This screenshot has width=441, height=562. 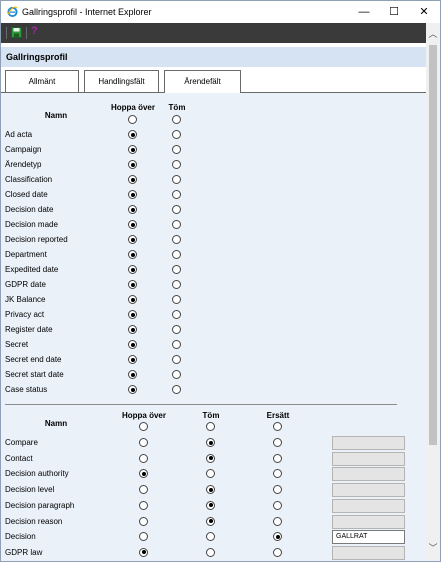 What do you see at coordinates (277, 426) in the screenshot?
I see `header-radio-replace` at bounding box center [277, 426].